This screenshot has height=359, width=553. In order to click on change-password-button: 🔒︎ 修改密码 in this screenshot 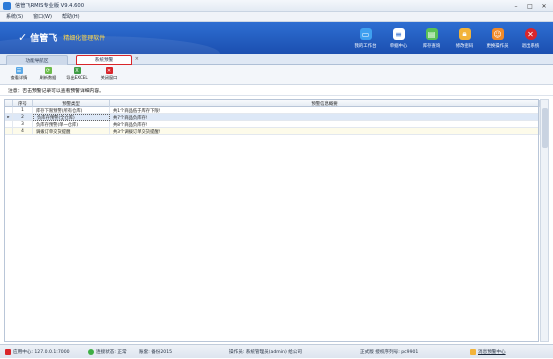, I will do `click(464, 39)`.